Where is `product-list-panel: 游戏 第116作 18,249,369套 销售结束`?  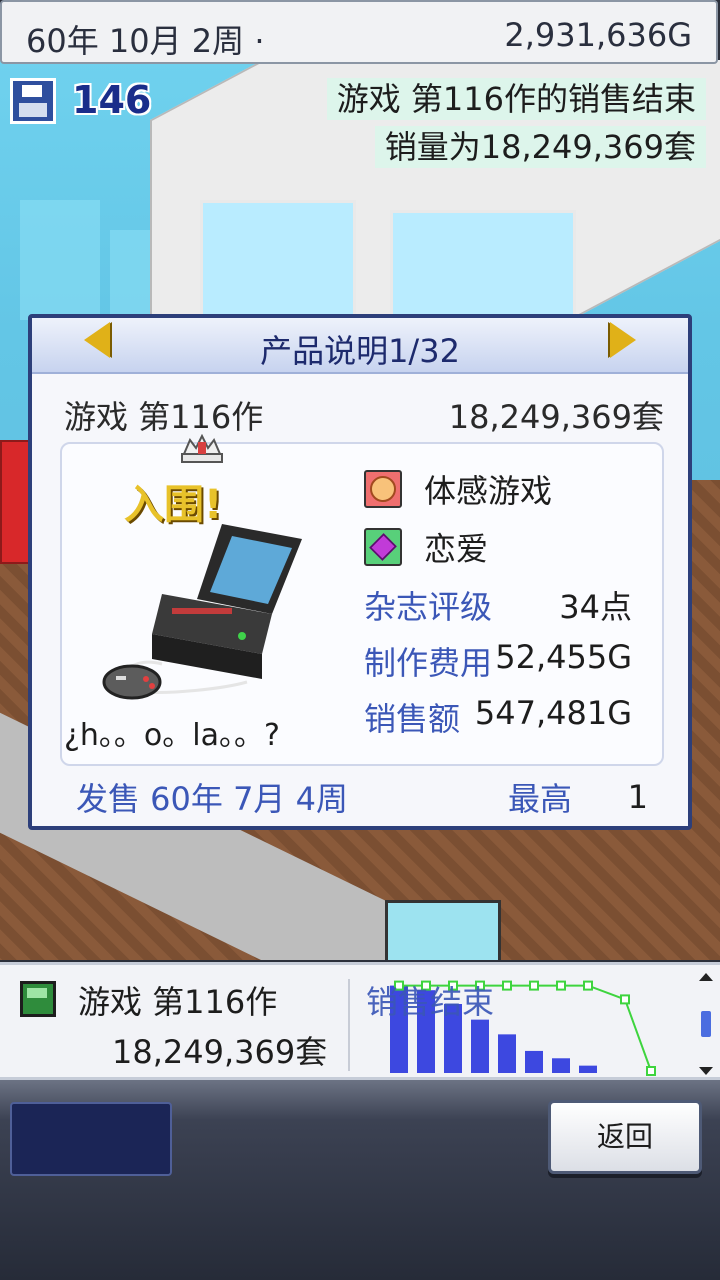
product-list-panel: 游戏 第116作 18,249,369套 销售结束 is located at coordinates (360, 1021).